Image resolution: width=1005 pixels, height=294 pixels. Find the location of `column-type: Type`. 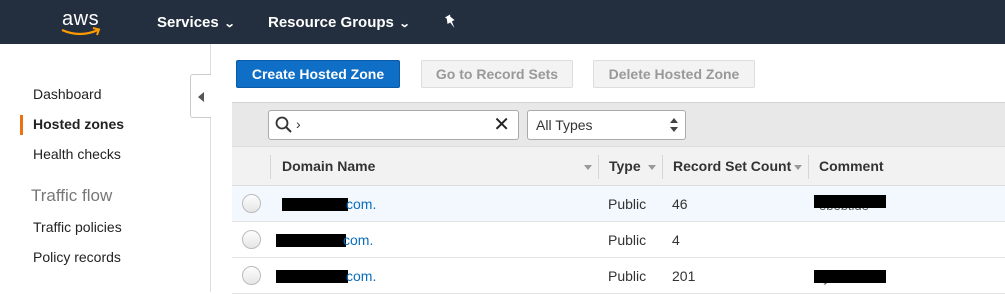

column-type: Type is located at coordinates (625, 166).